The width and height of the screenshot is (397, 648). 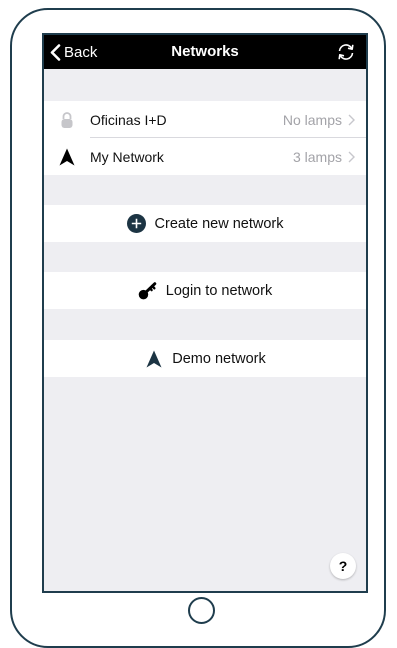 I want to click on sync-icon, so click(x=346, y=52).